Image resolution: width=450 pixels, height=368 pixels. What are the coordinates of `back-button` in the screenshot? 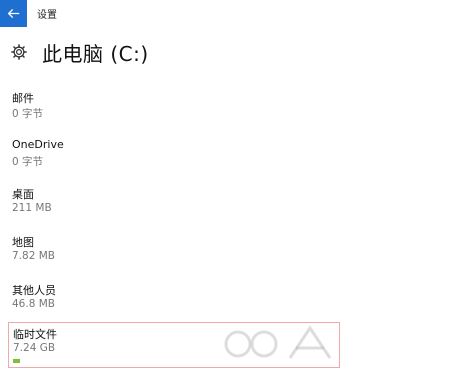 It's located at (13, 13).